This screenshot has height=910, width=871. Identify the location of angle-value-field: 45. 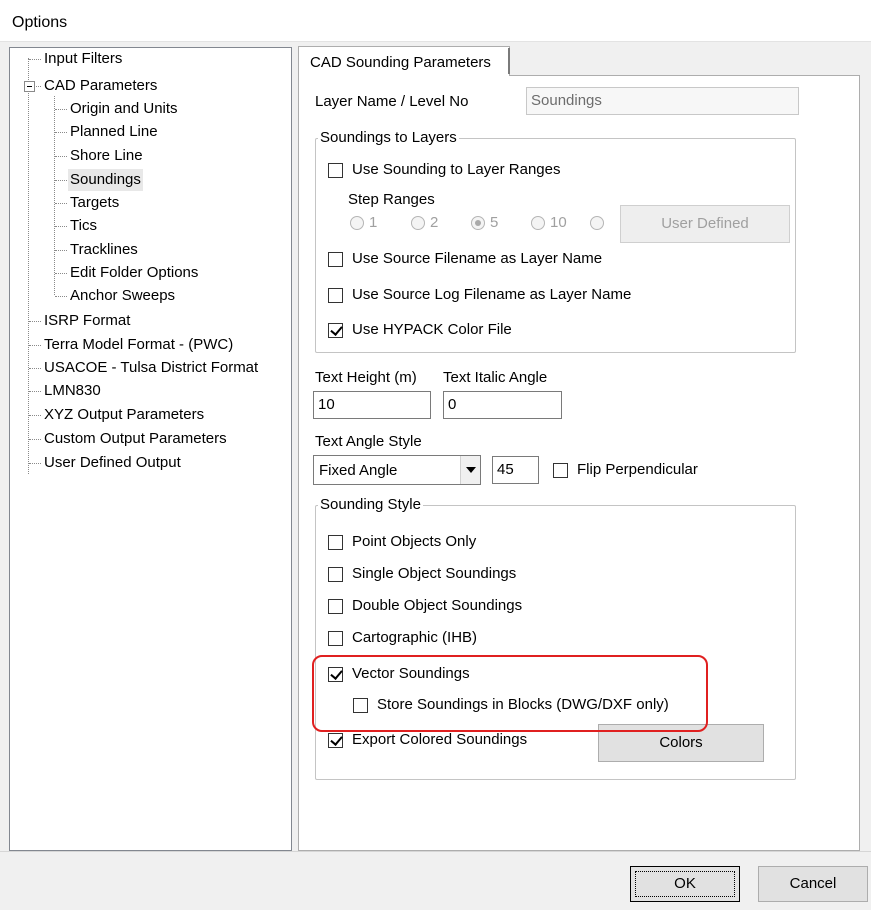
(515, 470).